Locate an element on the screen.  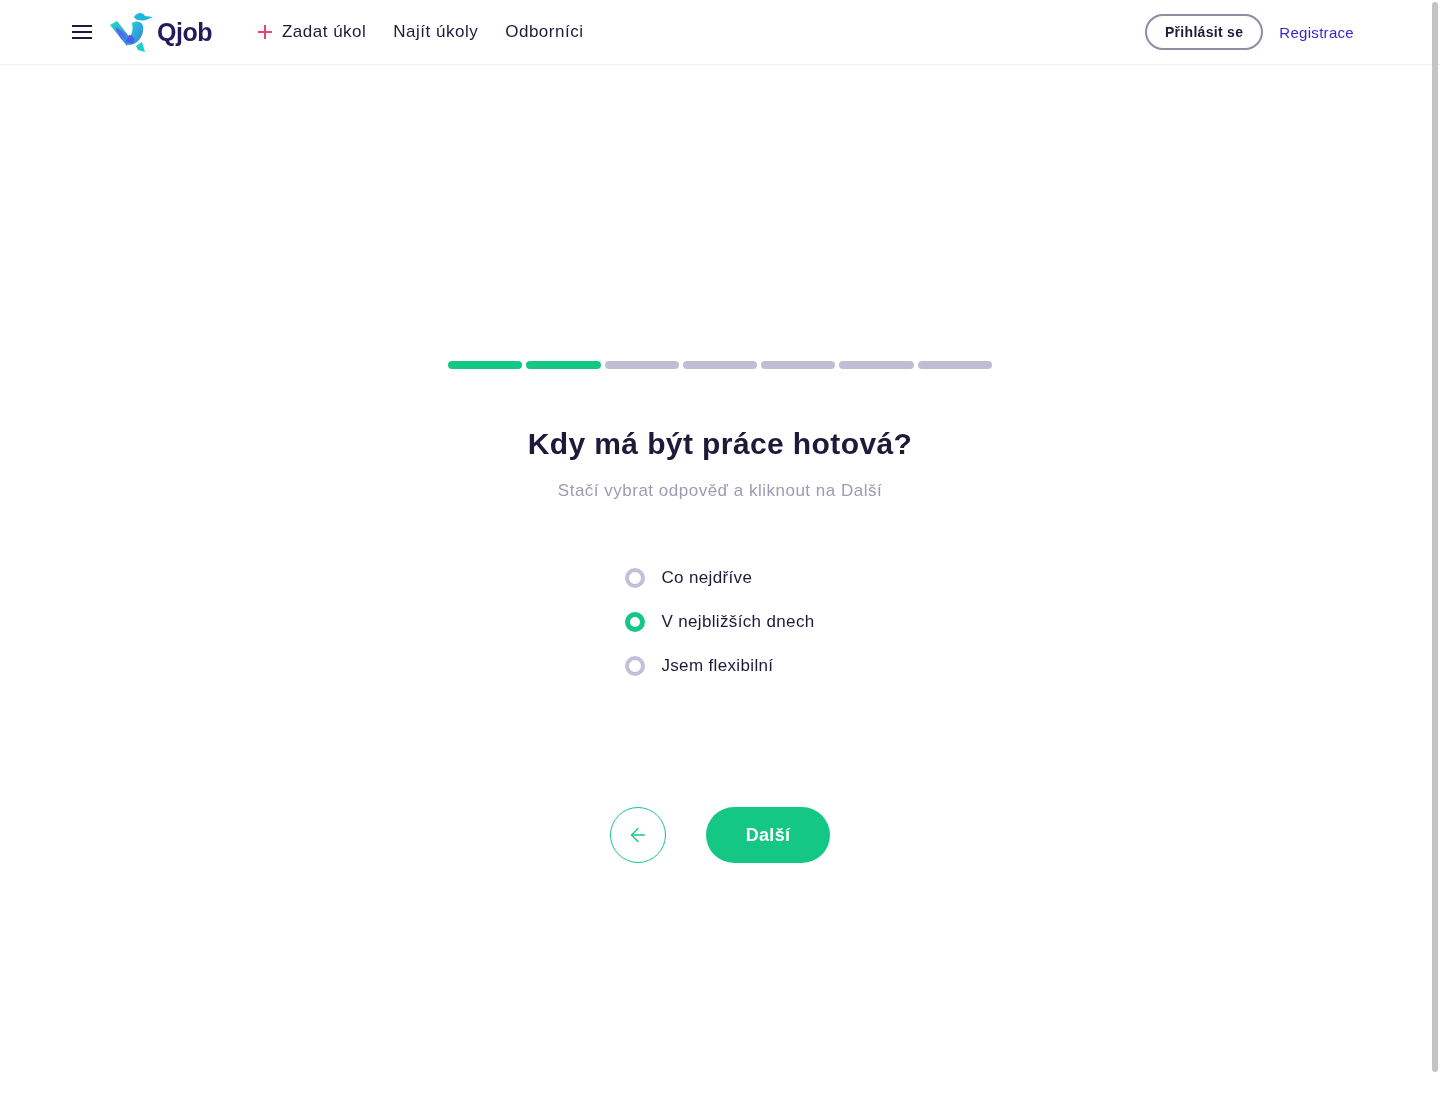
nav-link: Odborníci is located at coordinates (544, 32).